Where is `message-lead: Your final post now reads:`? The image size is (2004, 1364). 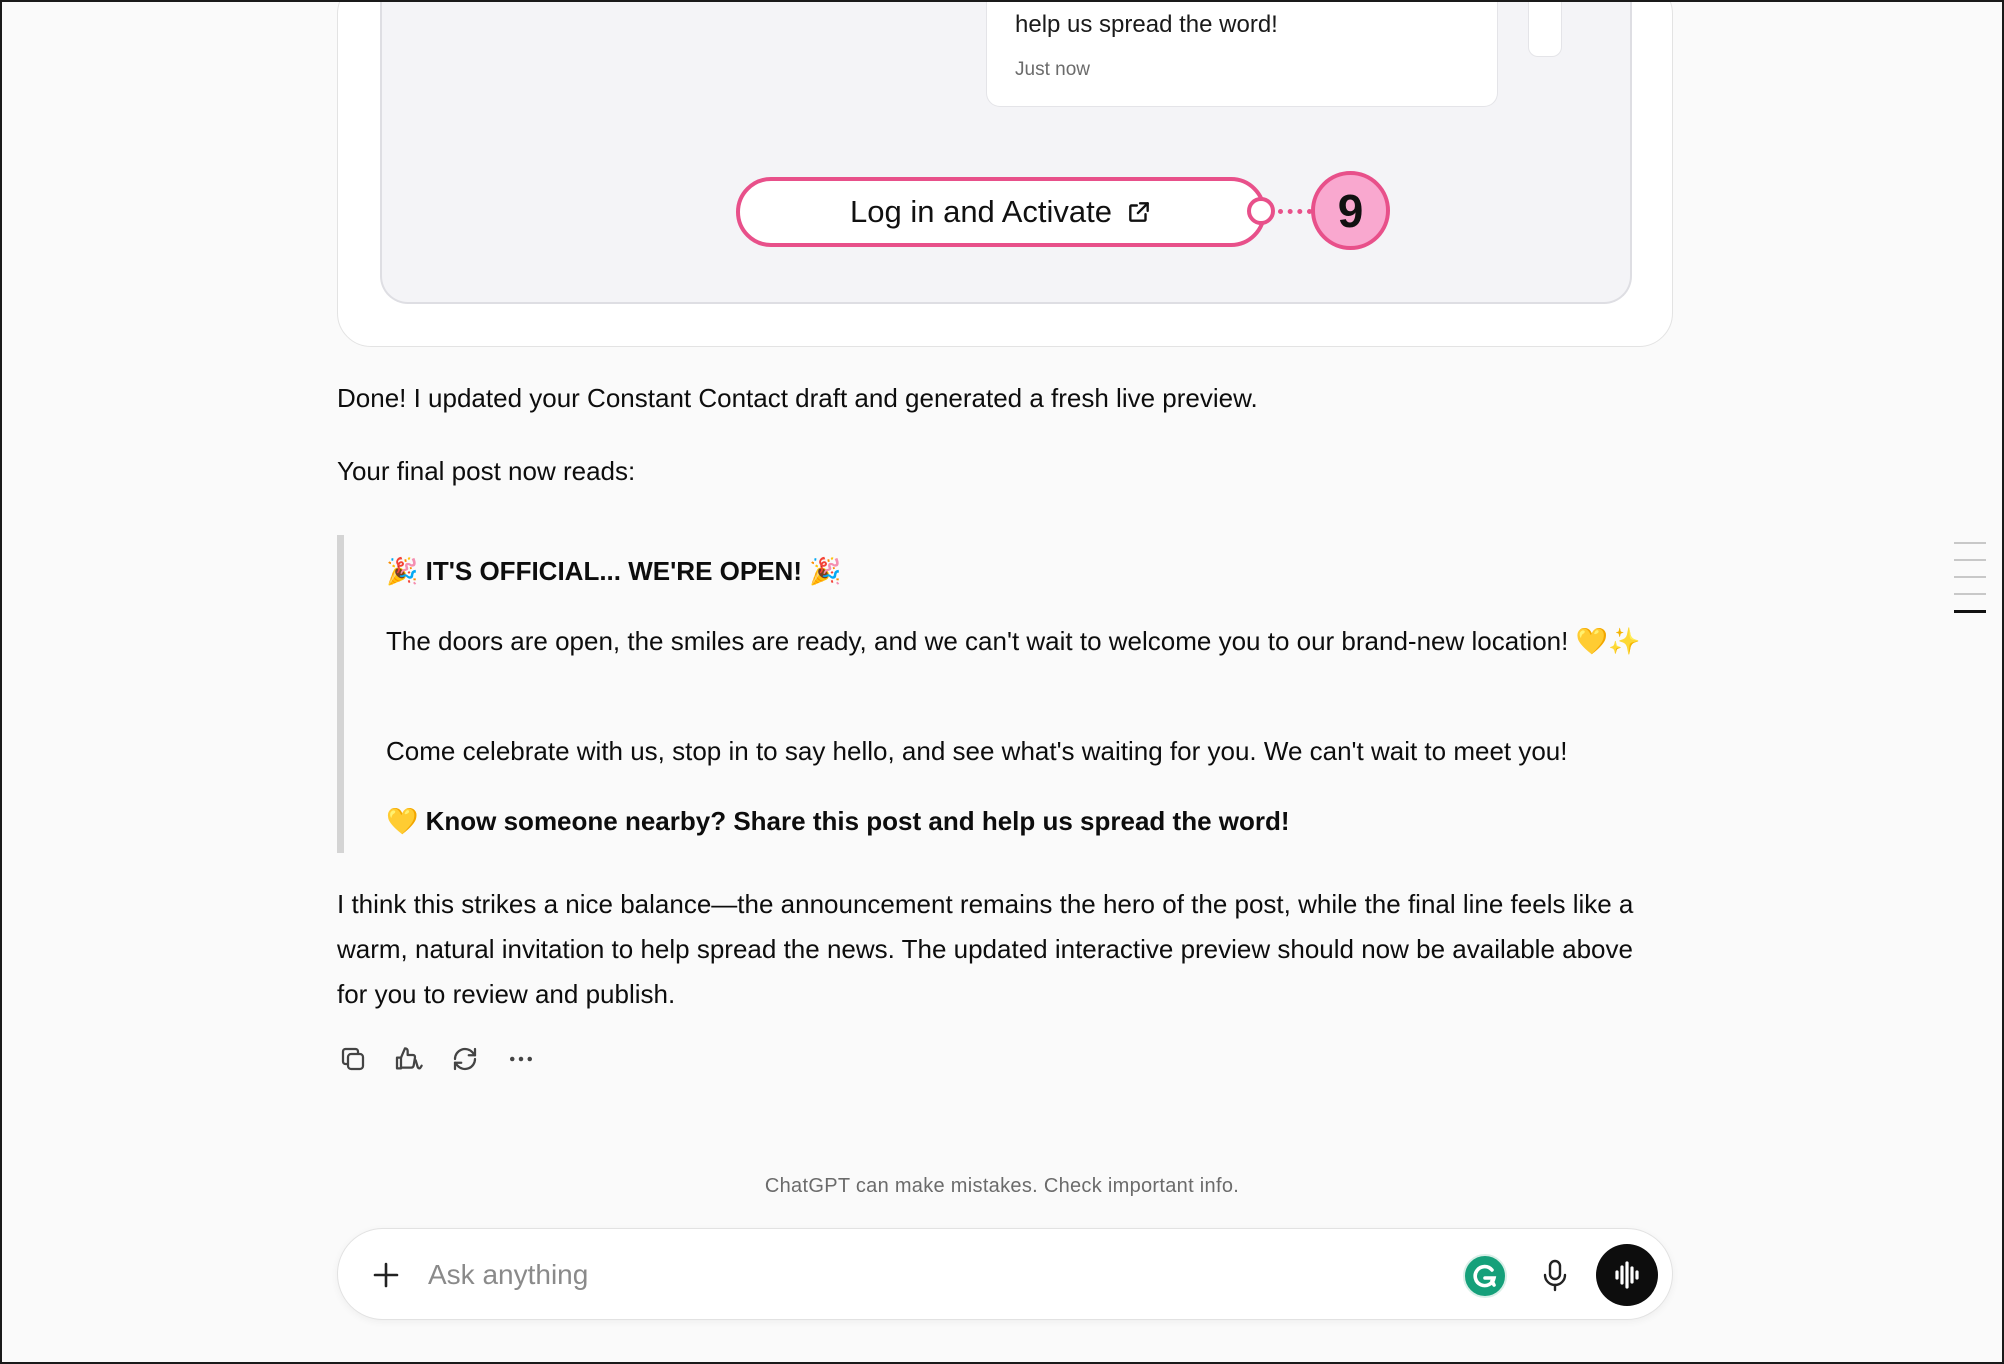
message-lead: Your final post now reads: is located at coordinates (486, 471).